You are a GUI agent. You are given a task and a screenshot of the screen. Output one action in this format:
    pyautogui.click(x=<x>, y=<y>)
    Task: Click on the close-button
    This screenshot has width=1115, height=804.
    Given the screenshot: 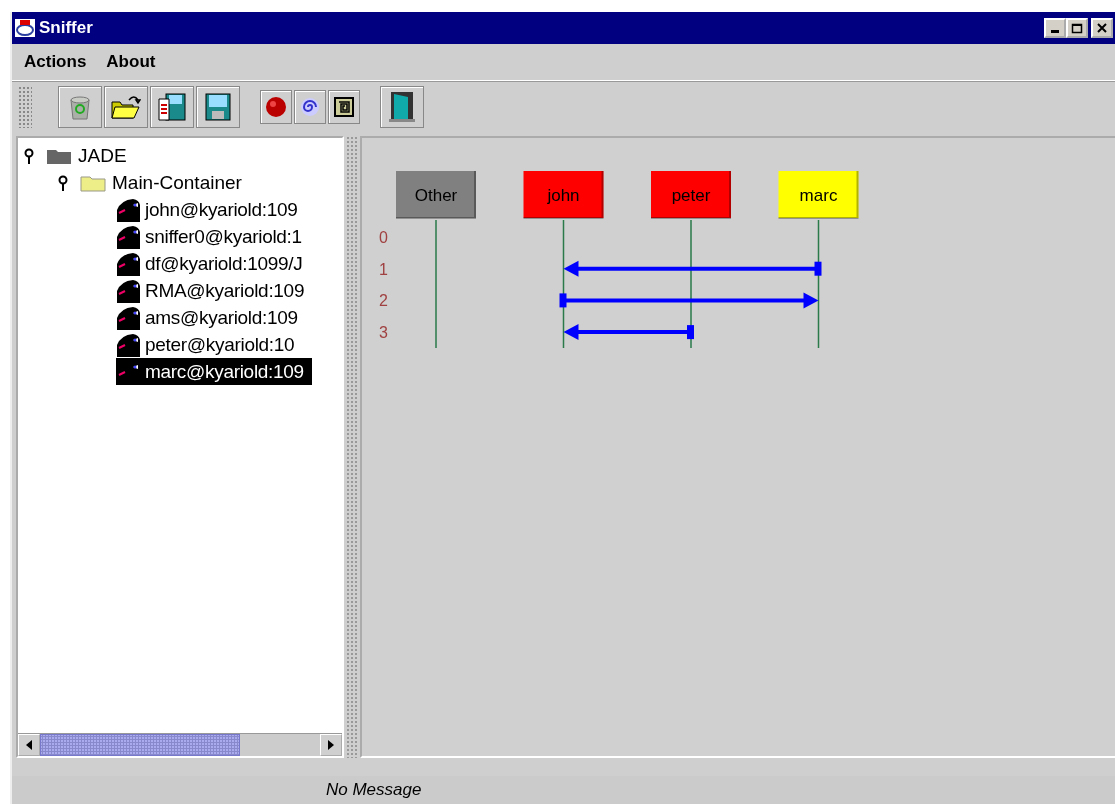 What is the action you would take?
    pyautogui.click(x=1102, y=28)
    